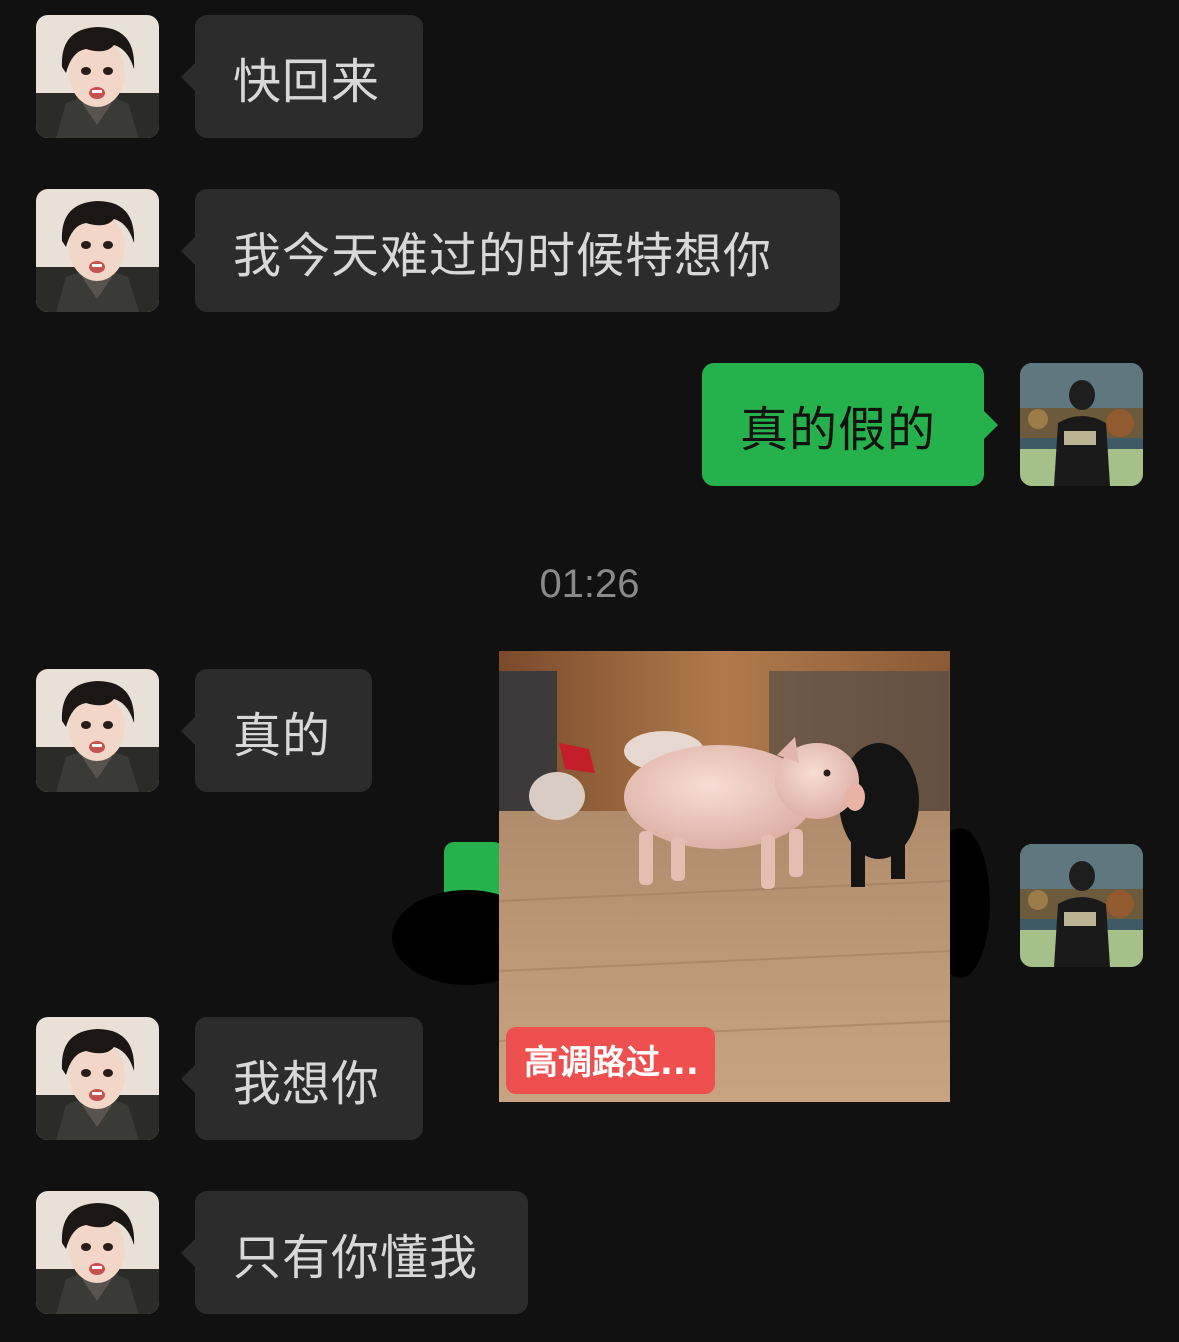 The width and height of the screenshot is (1179, 1342). What do you see at coordinates (356, 1257) in the screenshot?
I see `message-text: 只有你懂我` at bounding box center [356, 1257].